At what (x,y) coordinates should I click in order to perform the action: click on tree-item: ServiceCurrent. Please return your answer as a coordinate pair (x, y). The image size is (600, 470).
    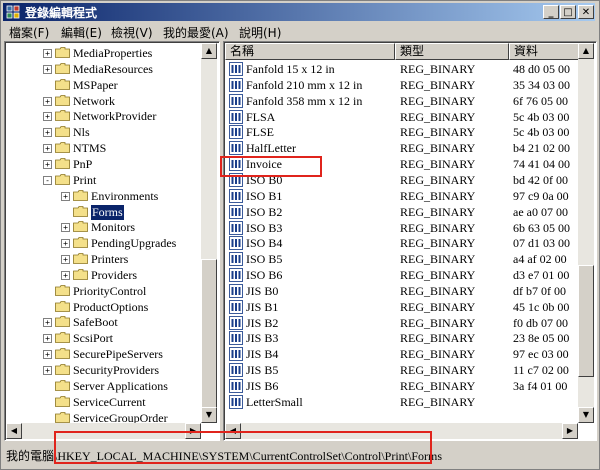
    Looking at the image, I should click on (102, 402).